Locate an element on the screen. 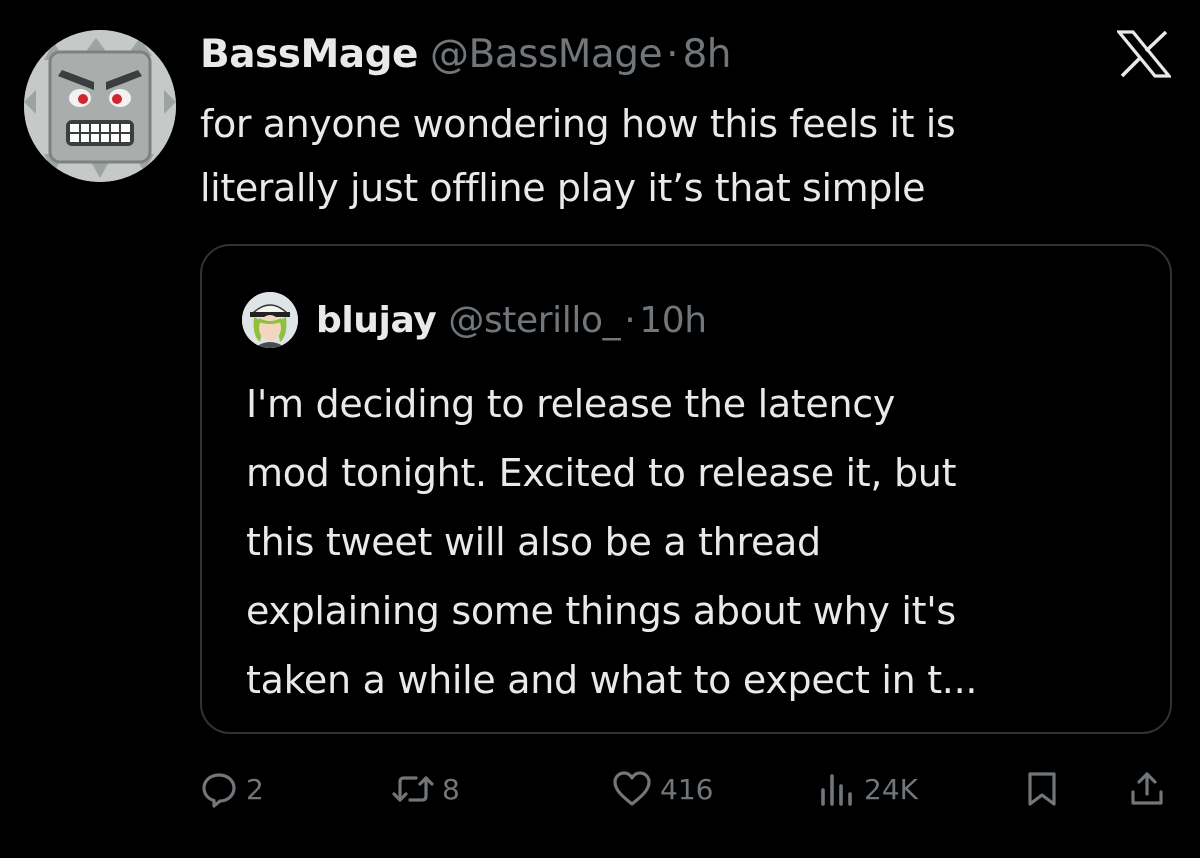  quoted-tweet-header: blujay @sterillo_ · 10h is located at coordinates (511, 320).